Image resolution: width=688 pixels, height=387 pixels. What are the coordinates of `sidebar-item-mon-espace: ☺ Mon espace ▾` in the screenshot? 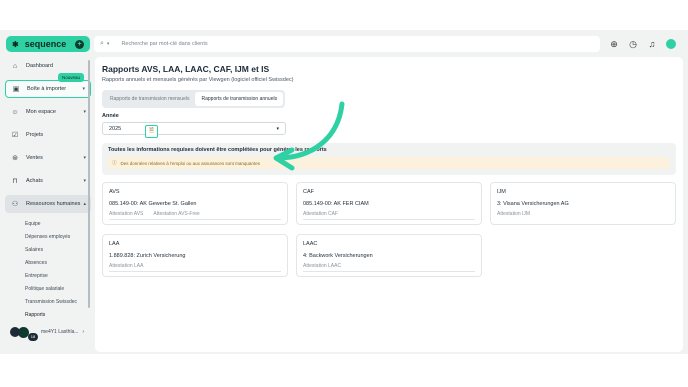 It's located at (48, 112).